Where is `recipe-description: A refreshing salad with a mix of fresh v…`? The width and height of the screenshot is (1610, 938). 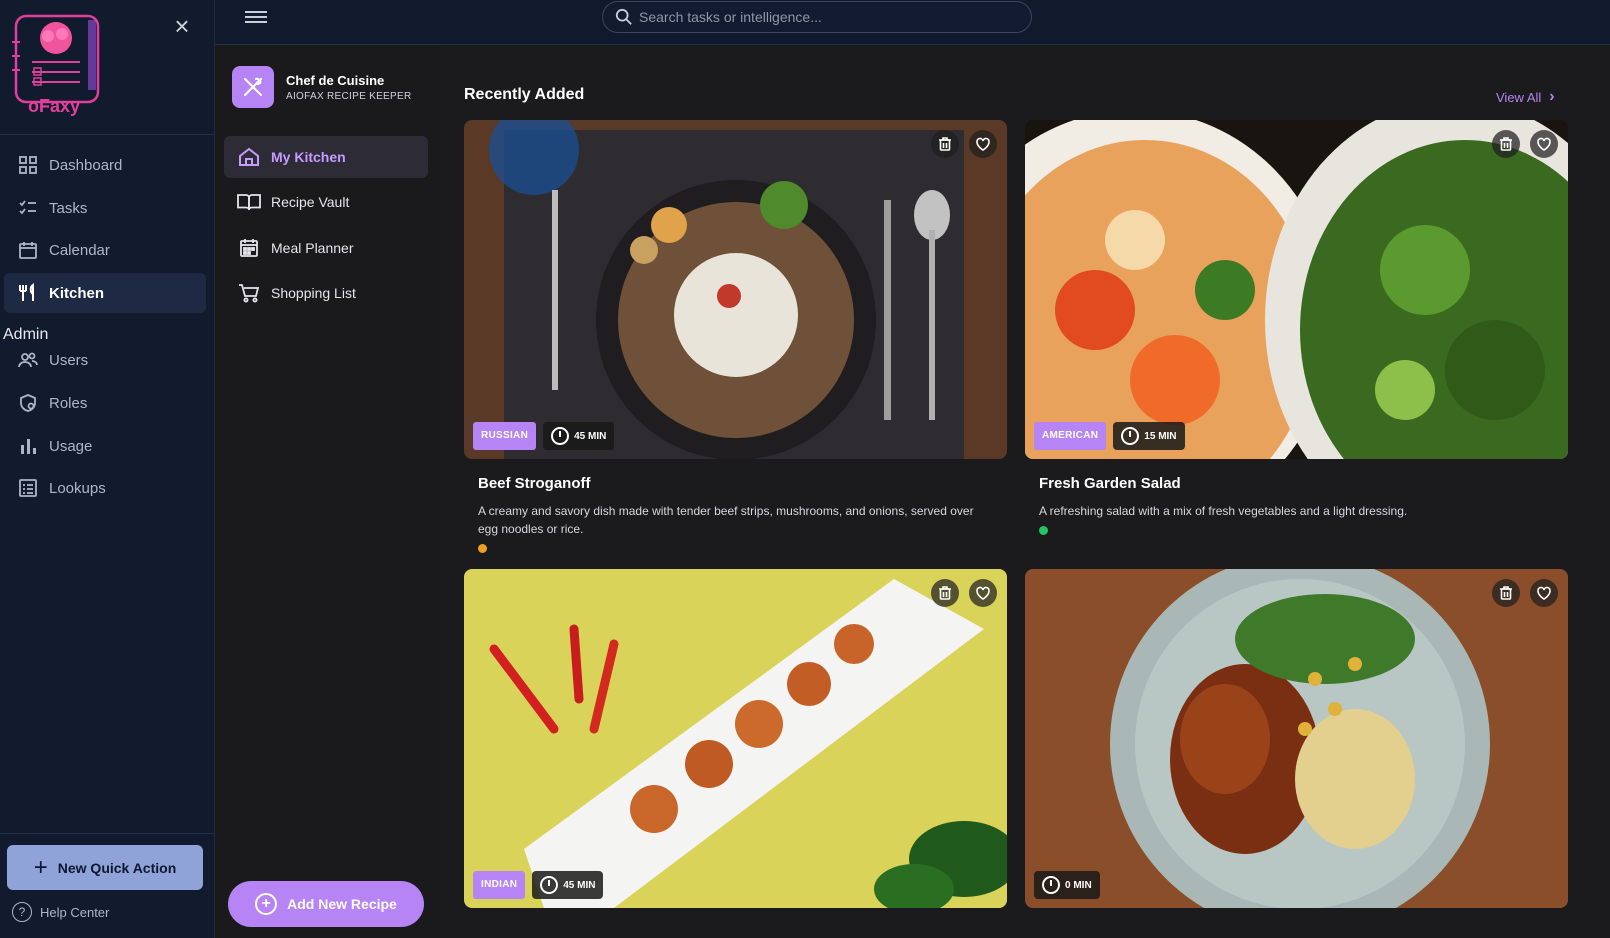
recipe-description: A refreshing salad with a mix of fresh v… is located at coordinates (1223, 511).